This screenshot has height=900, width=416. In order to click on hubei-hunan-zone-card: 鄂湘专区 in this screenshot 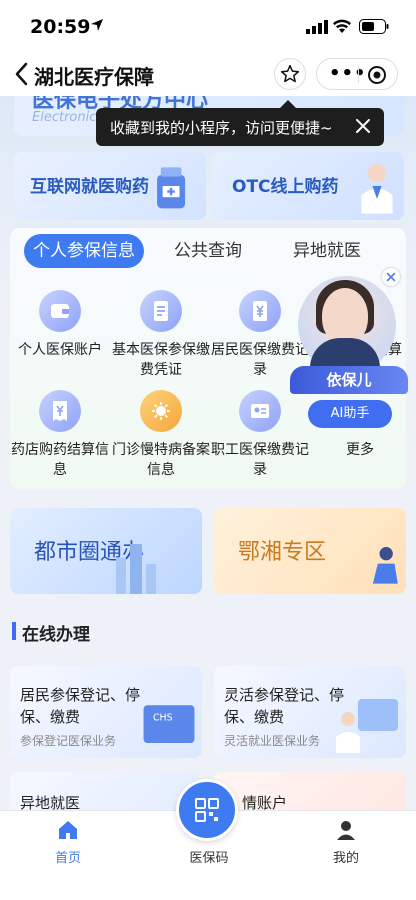, I will do `click(310, 551)`.